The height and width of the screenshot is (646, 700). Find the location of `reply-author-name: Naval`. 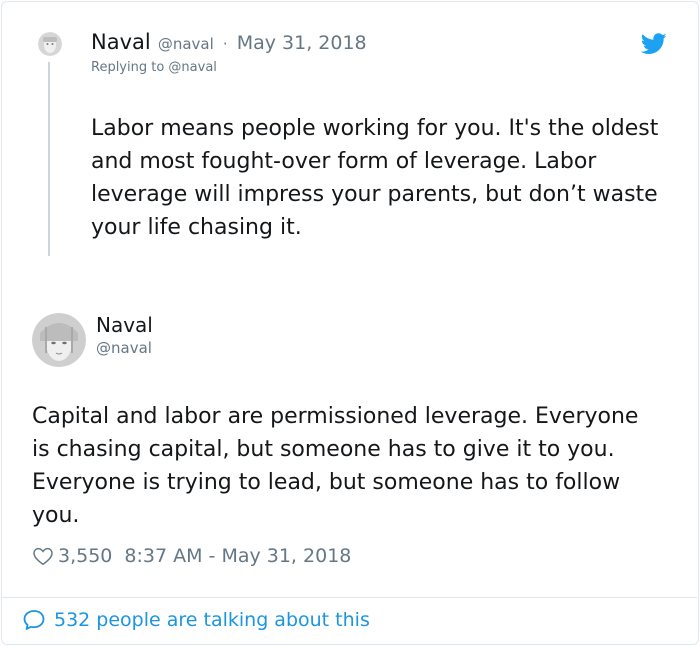

reply-author-name: Naval is located at coordinates (121, 42).